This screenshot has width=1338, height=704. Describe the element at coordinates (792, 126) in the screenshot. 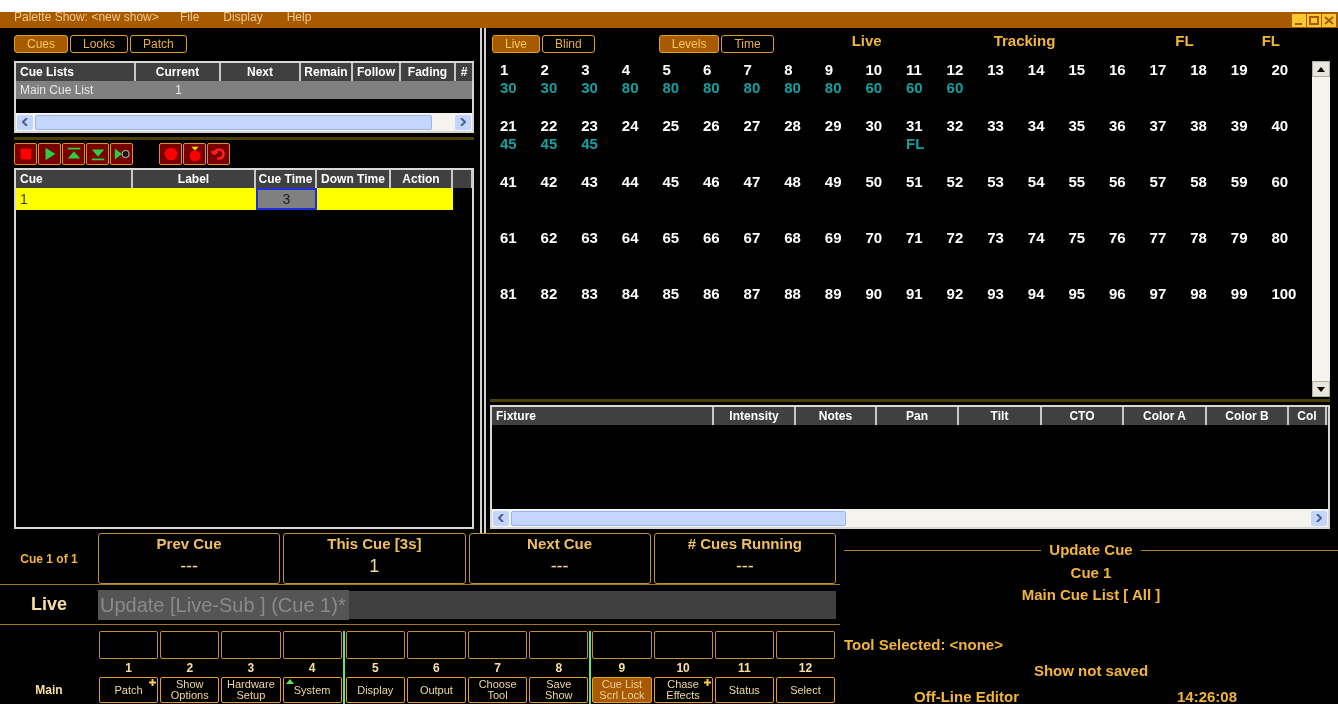

I see `channel-number: 28` at that location.